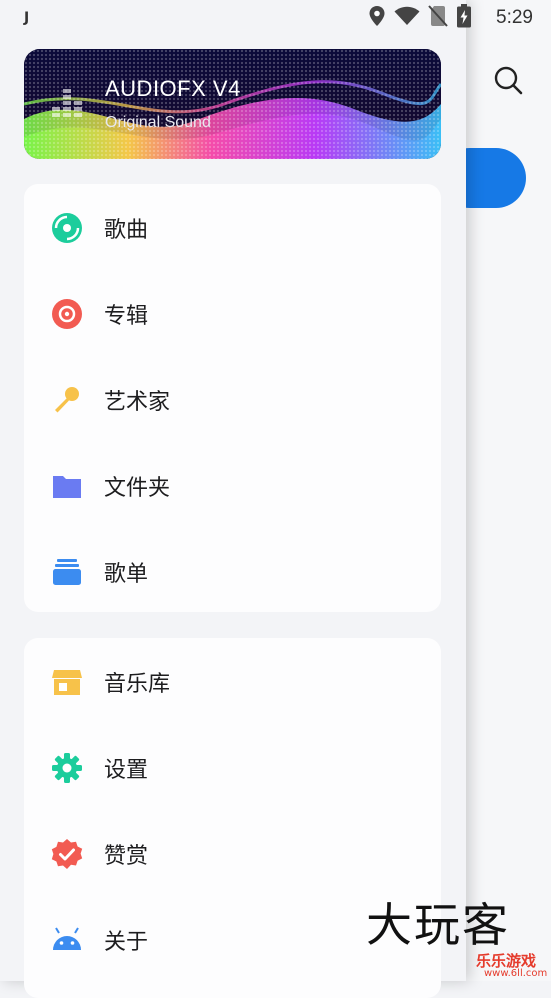  I want to click on microphone-icon, so click(67, 400).